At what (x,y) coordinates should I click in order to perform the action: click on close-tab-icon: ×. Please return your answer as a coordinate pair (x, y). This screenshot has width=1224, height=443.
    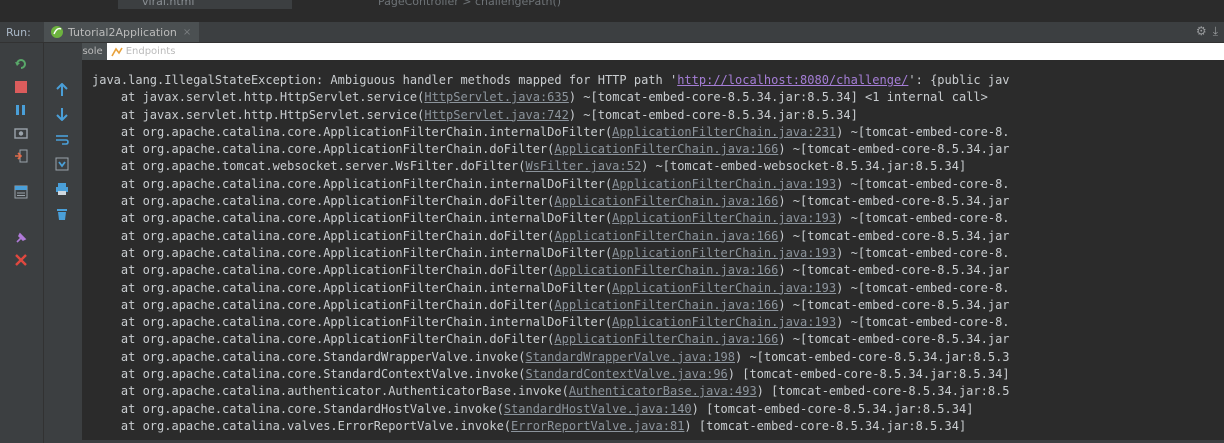
    Looking at the image, I should click on (187, 32).